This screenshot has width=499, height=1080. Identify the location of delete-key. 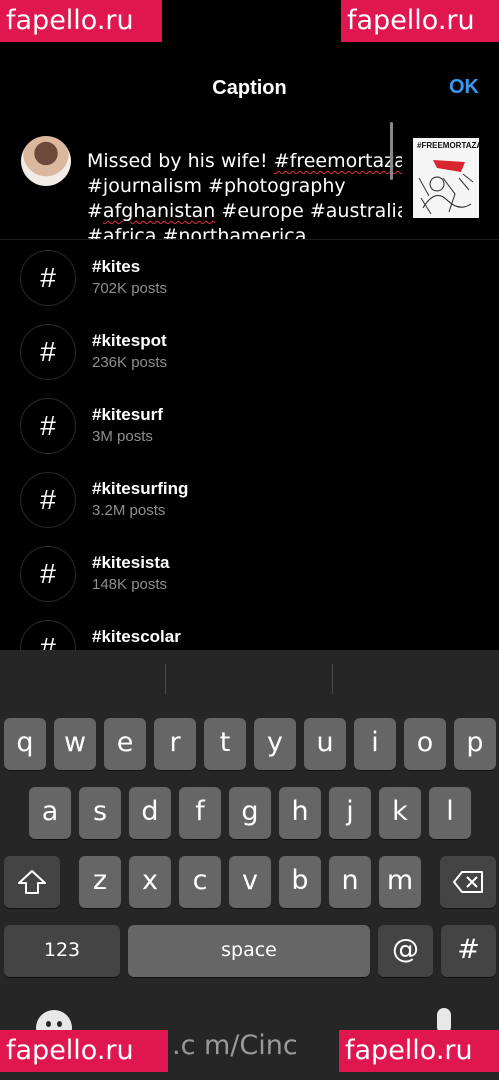
(468, 882).